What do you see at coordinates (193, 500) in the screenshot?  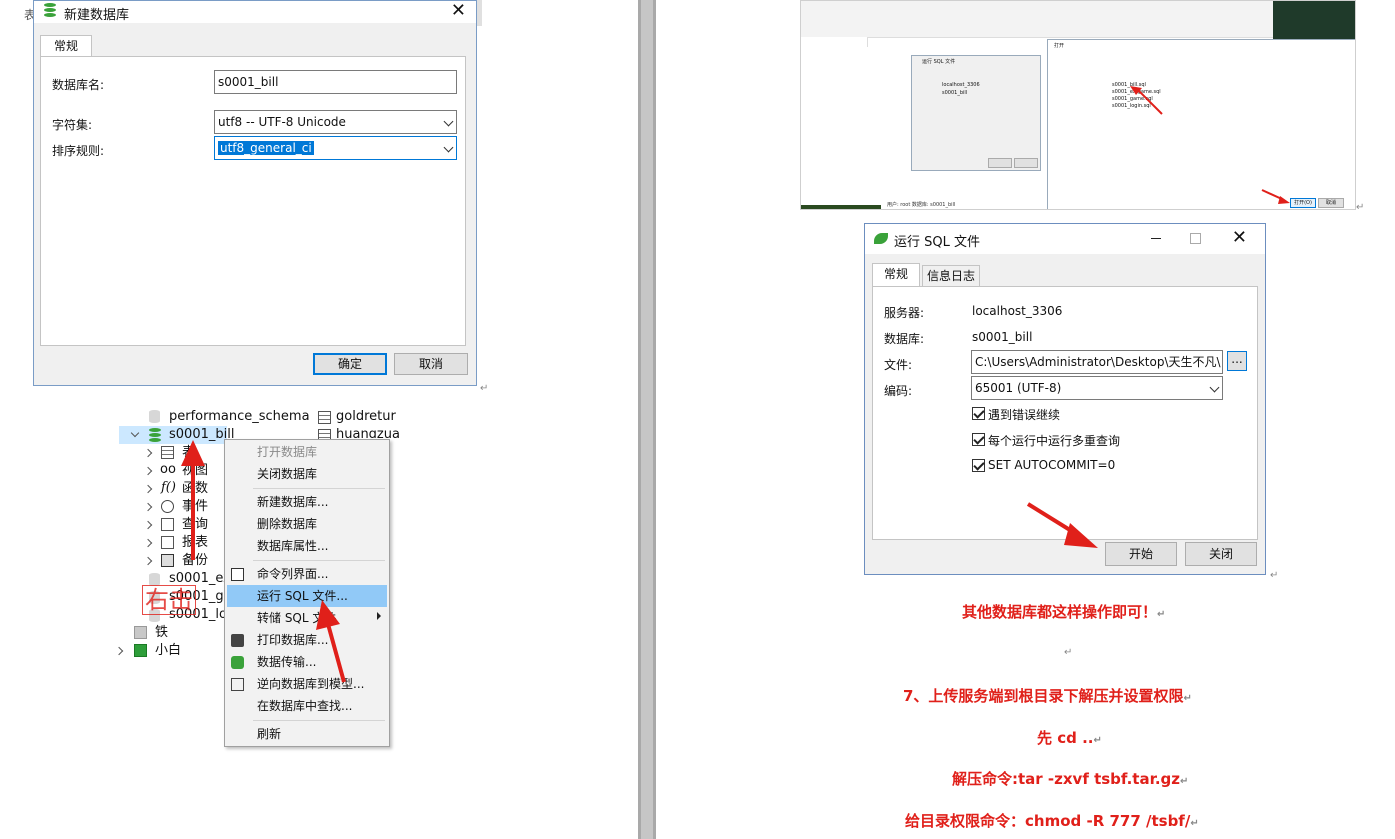 I see `arrow-to-s0001-bill` at bounding box center [193, 500].